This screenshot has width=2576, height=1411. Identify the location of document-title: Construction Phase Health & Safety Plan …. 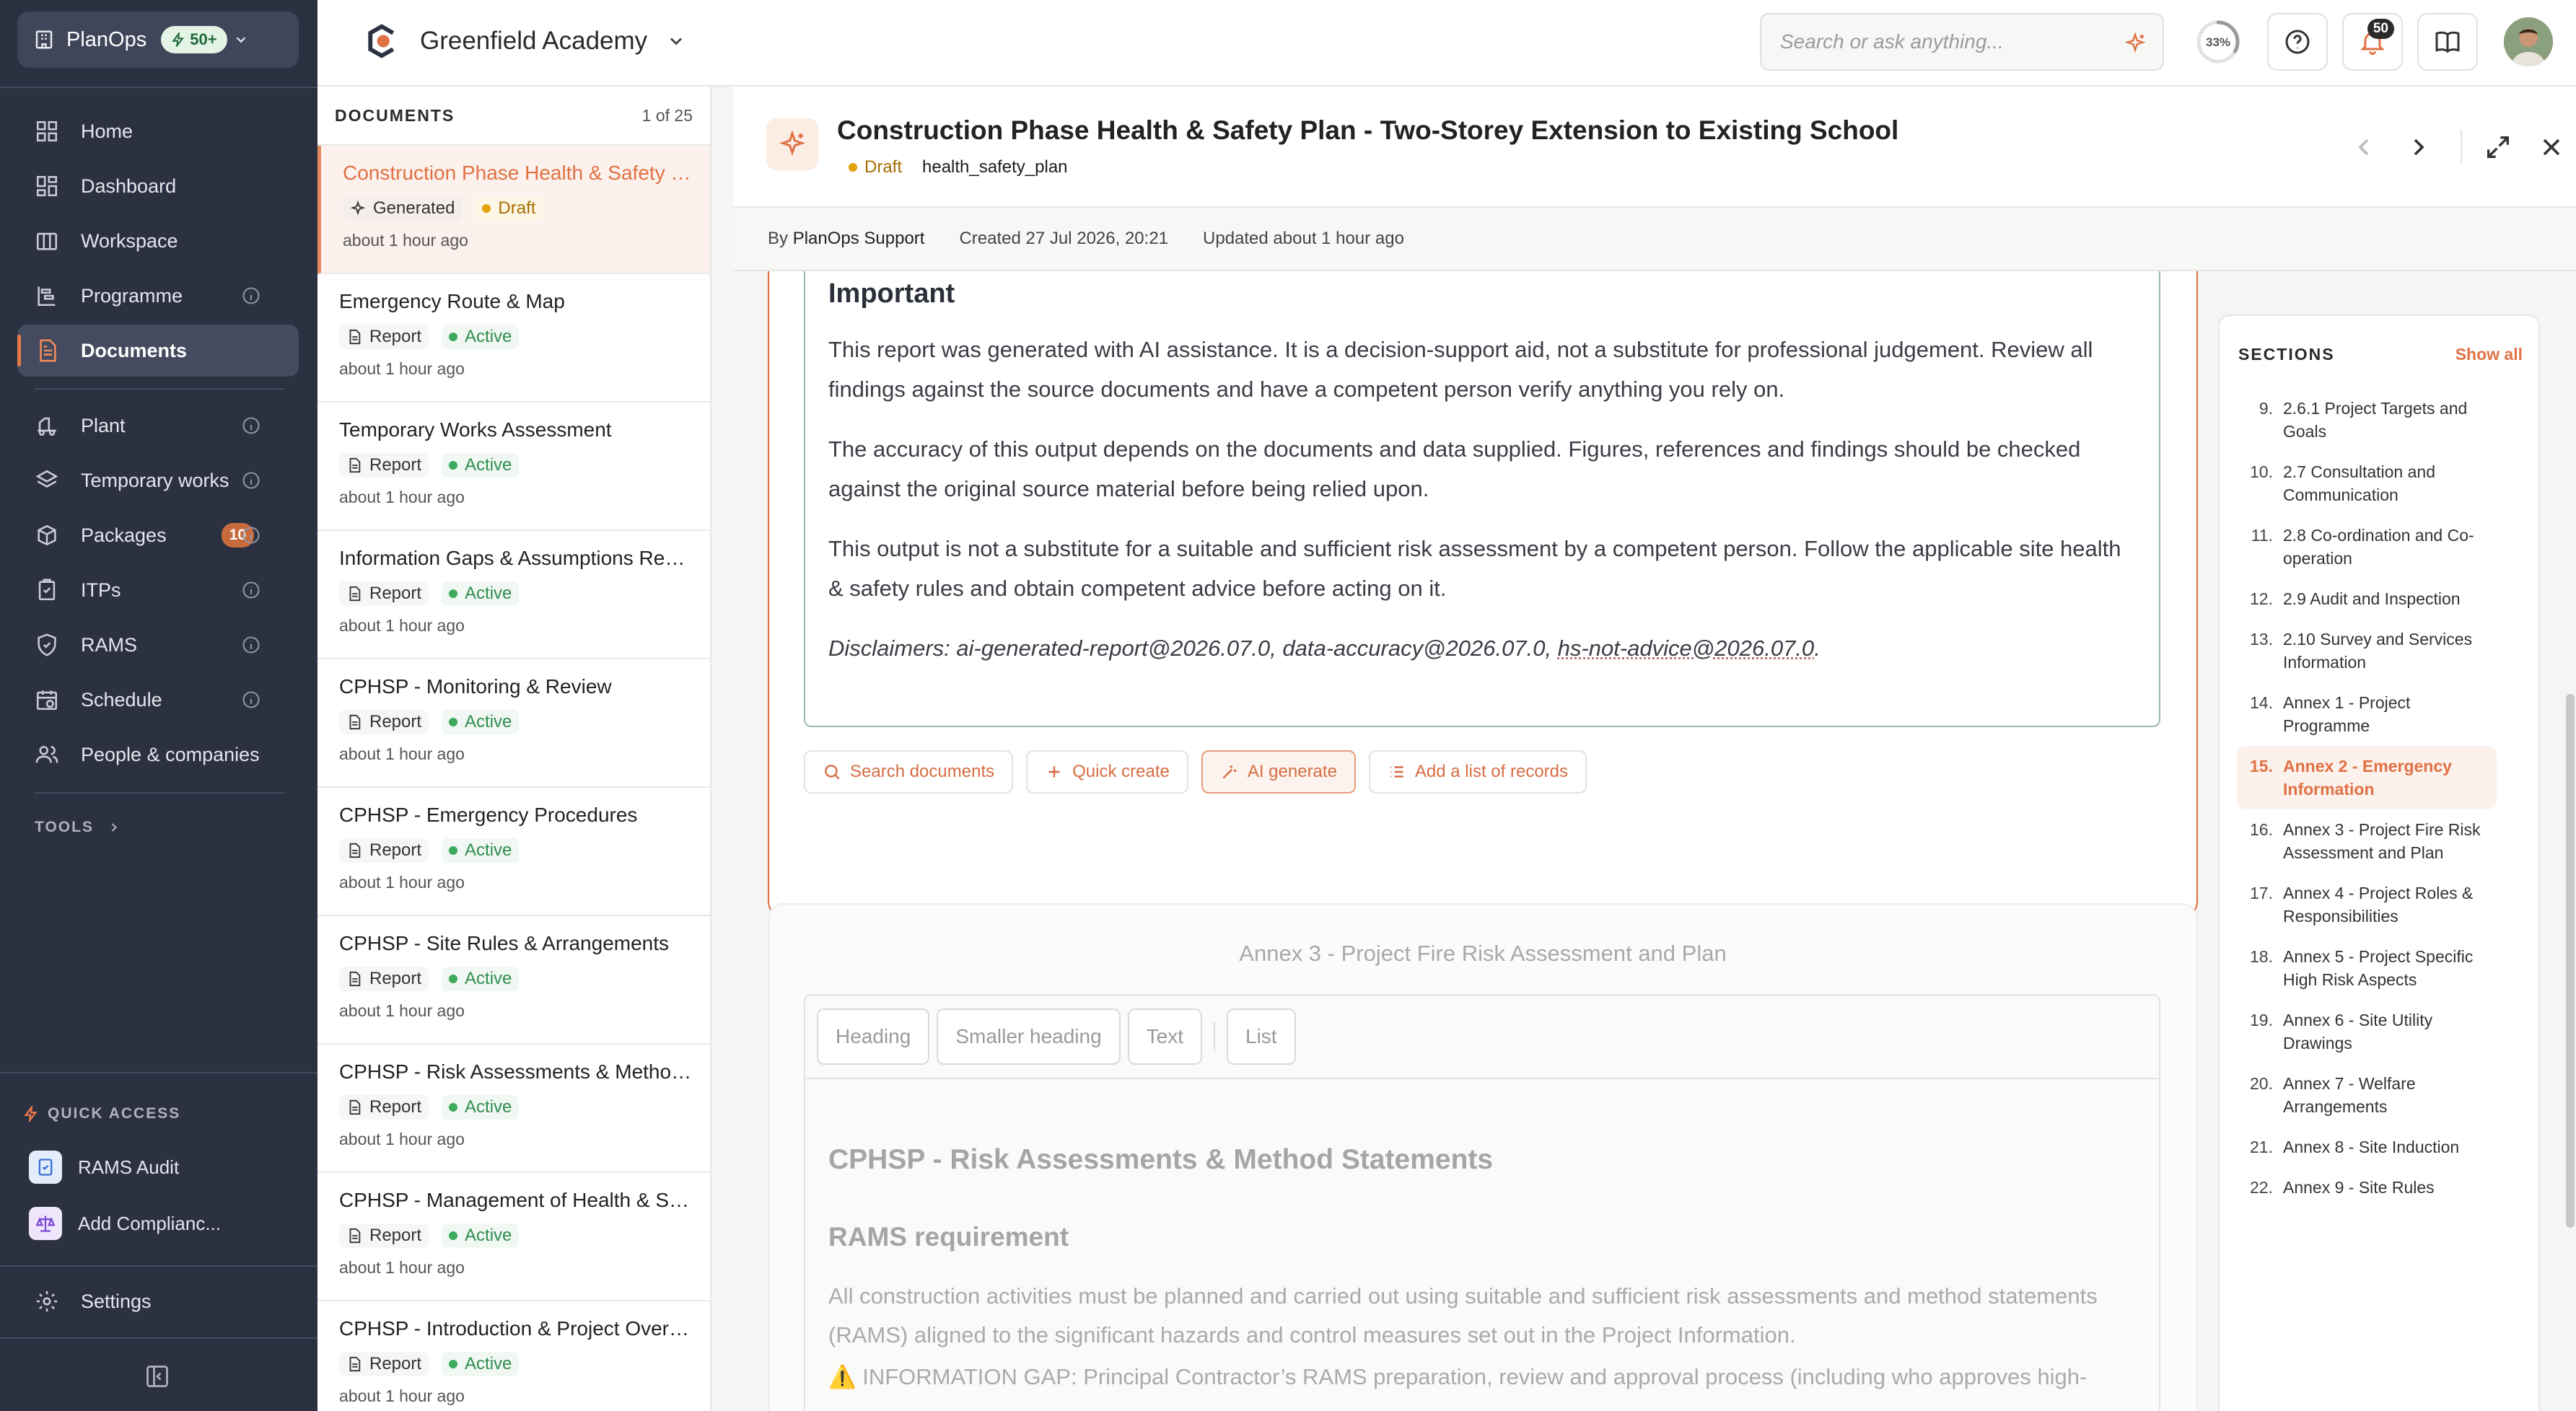
(1368, 130).